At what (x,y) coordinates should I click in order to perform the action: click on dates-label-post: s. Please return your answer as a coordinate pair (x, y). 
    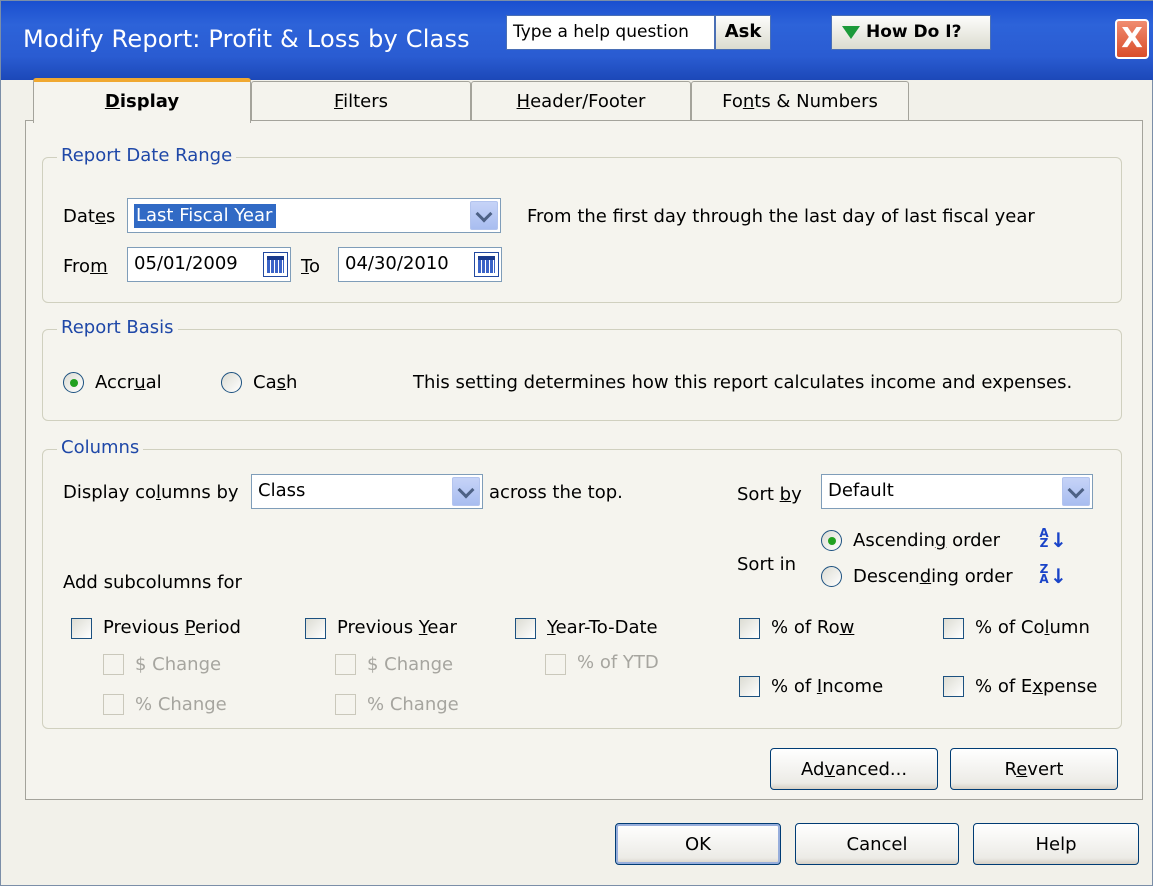
    Looking at the image, I should click on (111, 216).